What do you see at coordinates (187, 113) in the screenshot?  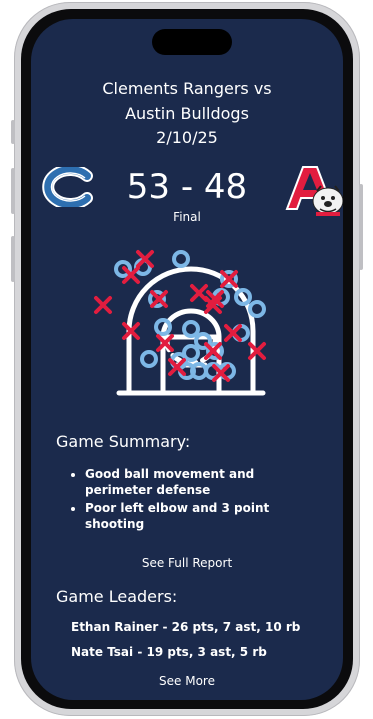 I see `game-title-line2: Austin Bulldogs` at bounding box center [187, 113].